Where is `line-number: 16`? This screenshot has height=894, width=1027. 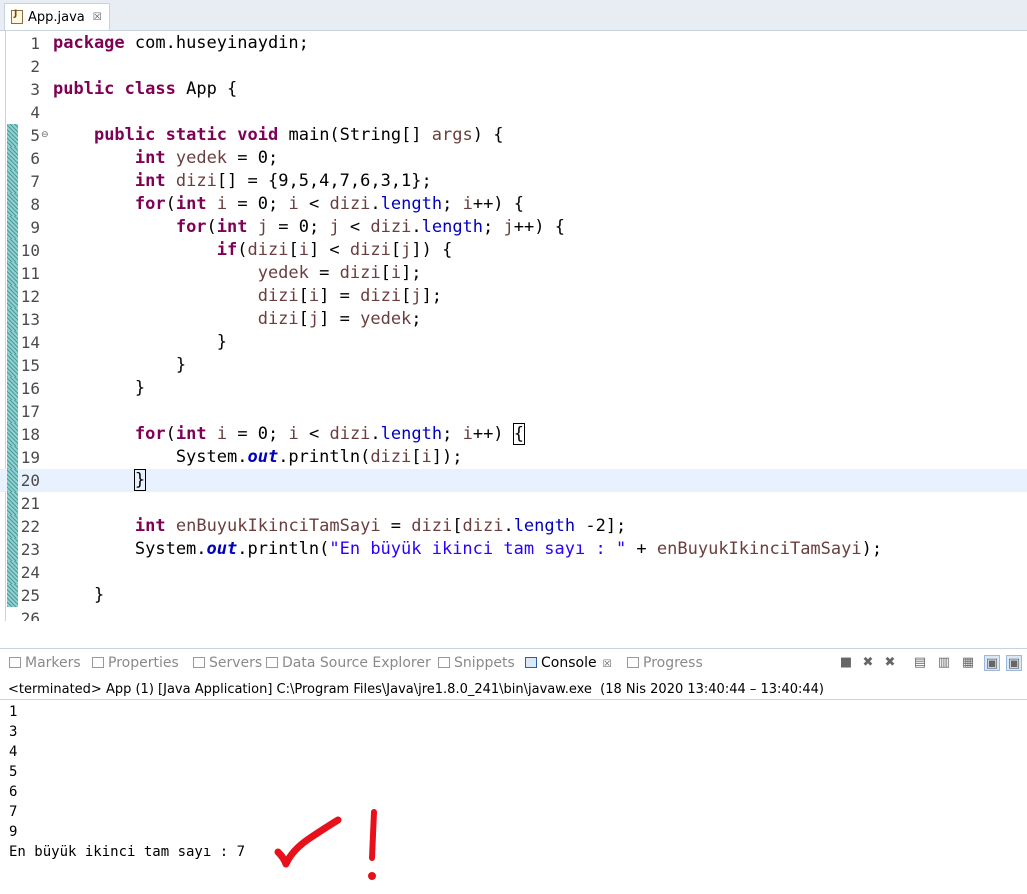 line-number: 16 is located at coordinates (30, 388).